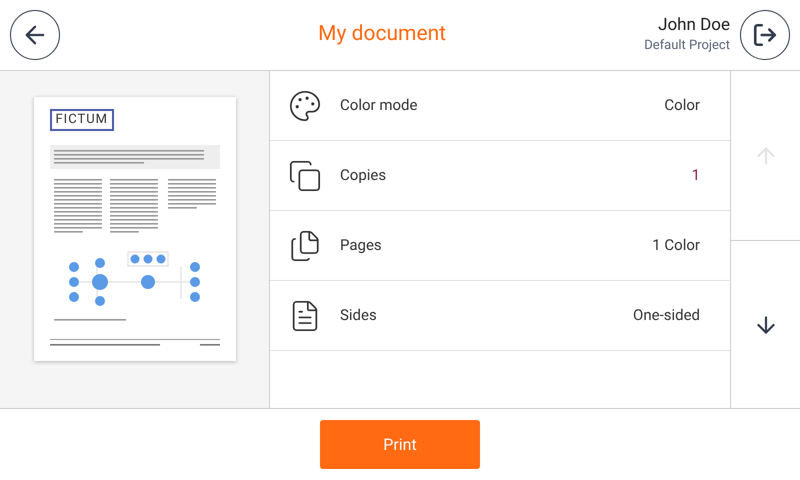 The height and width of the screenshot is (480, 800). Describe the element at coordinates (696, 175) in the screenshot. I see `setting-value: 1` at that location.